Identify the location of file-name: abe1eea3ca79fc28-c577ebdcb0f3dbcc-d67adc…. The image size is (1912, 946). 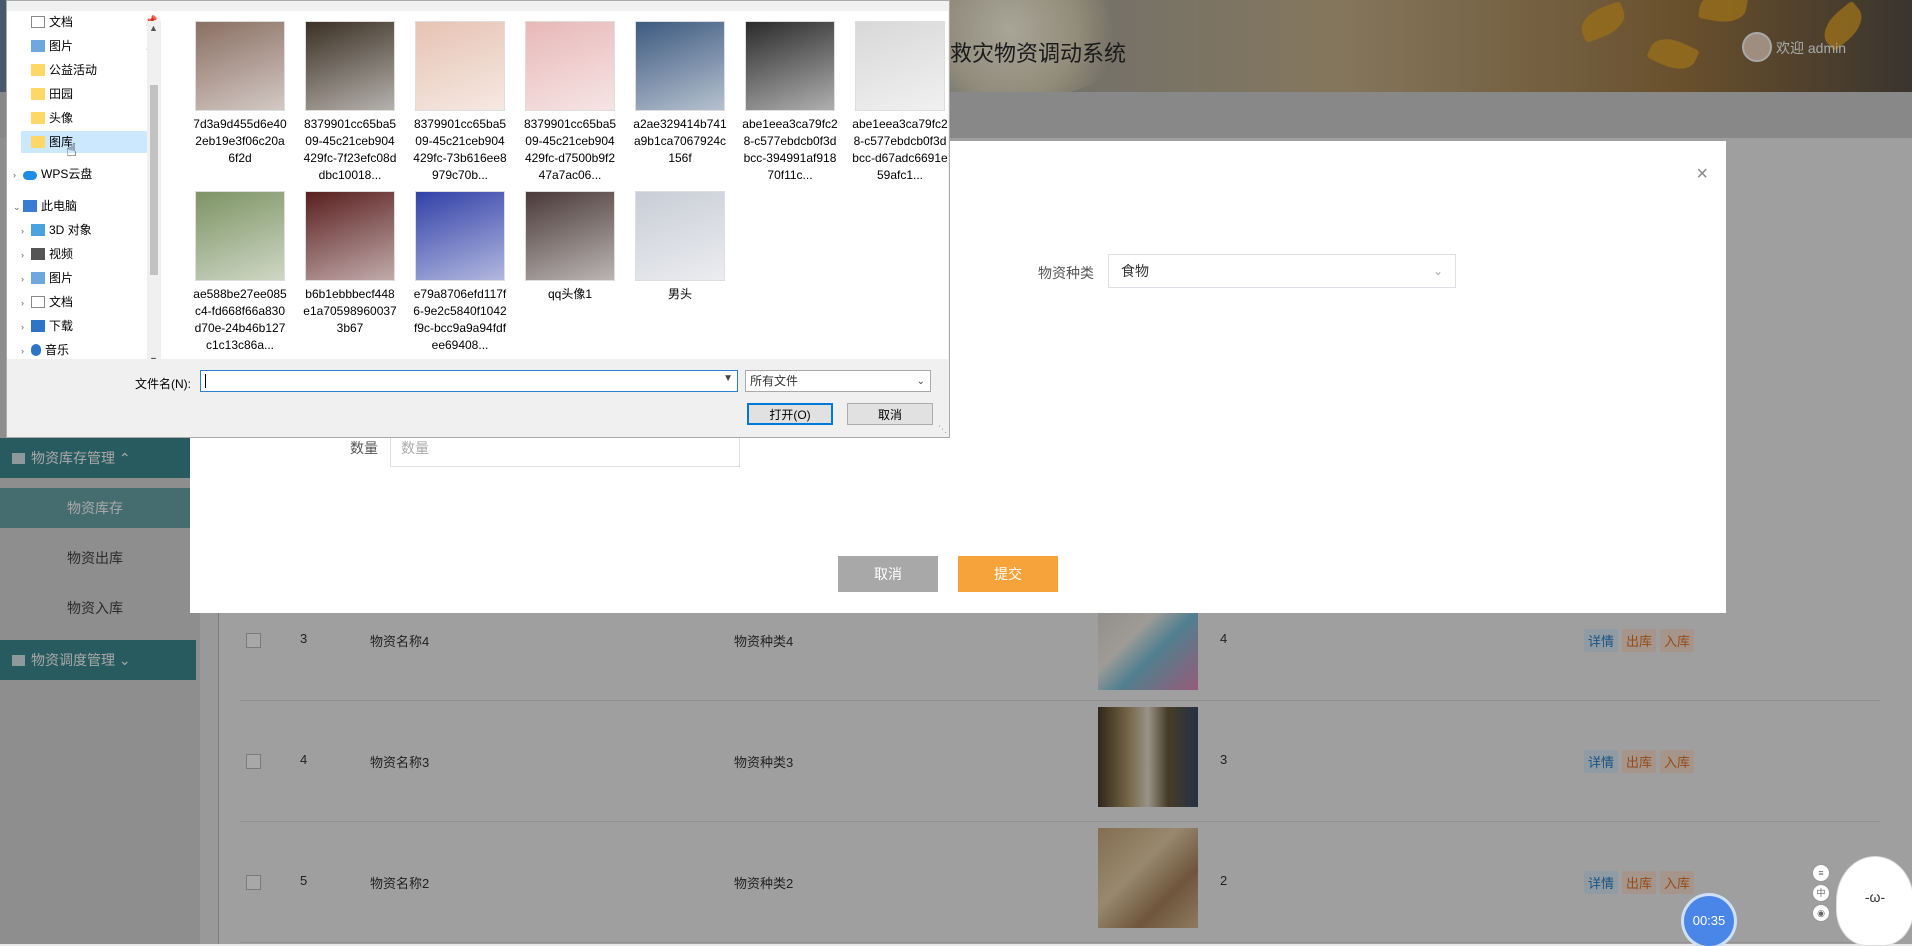
(900, 149).